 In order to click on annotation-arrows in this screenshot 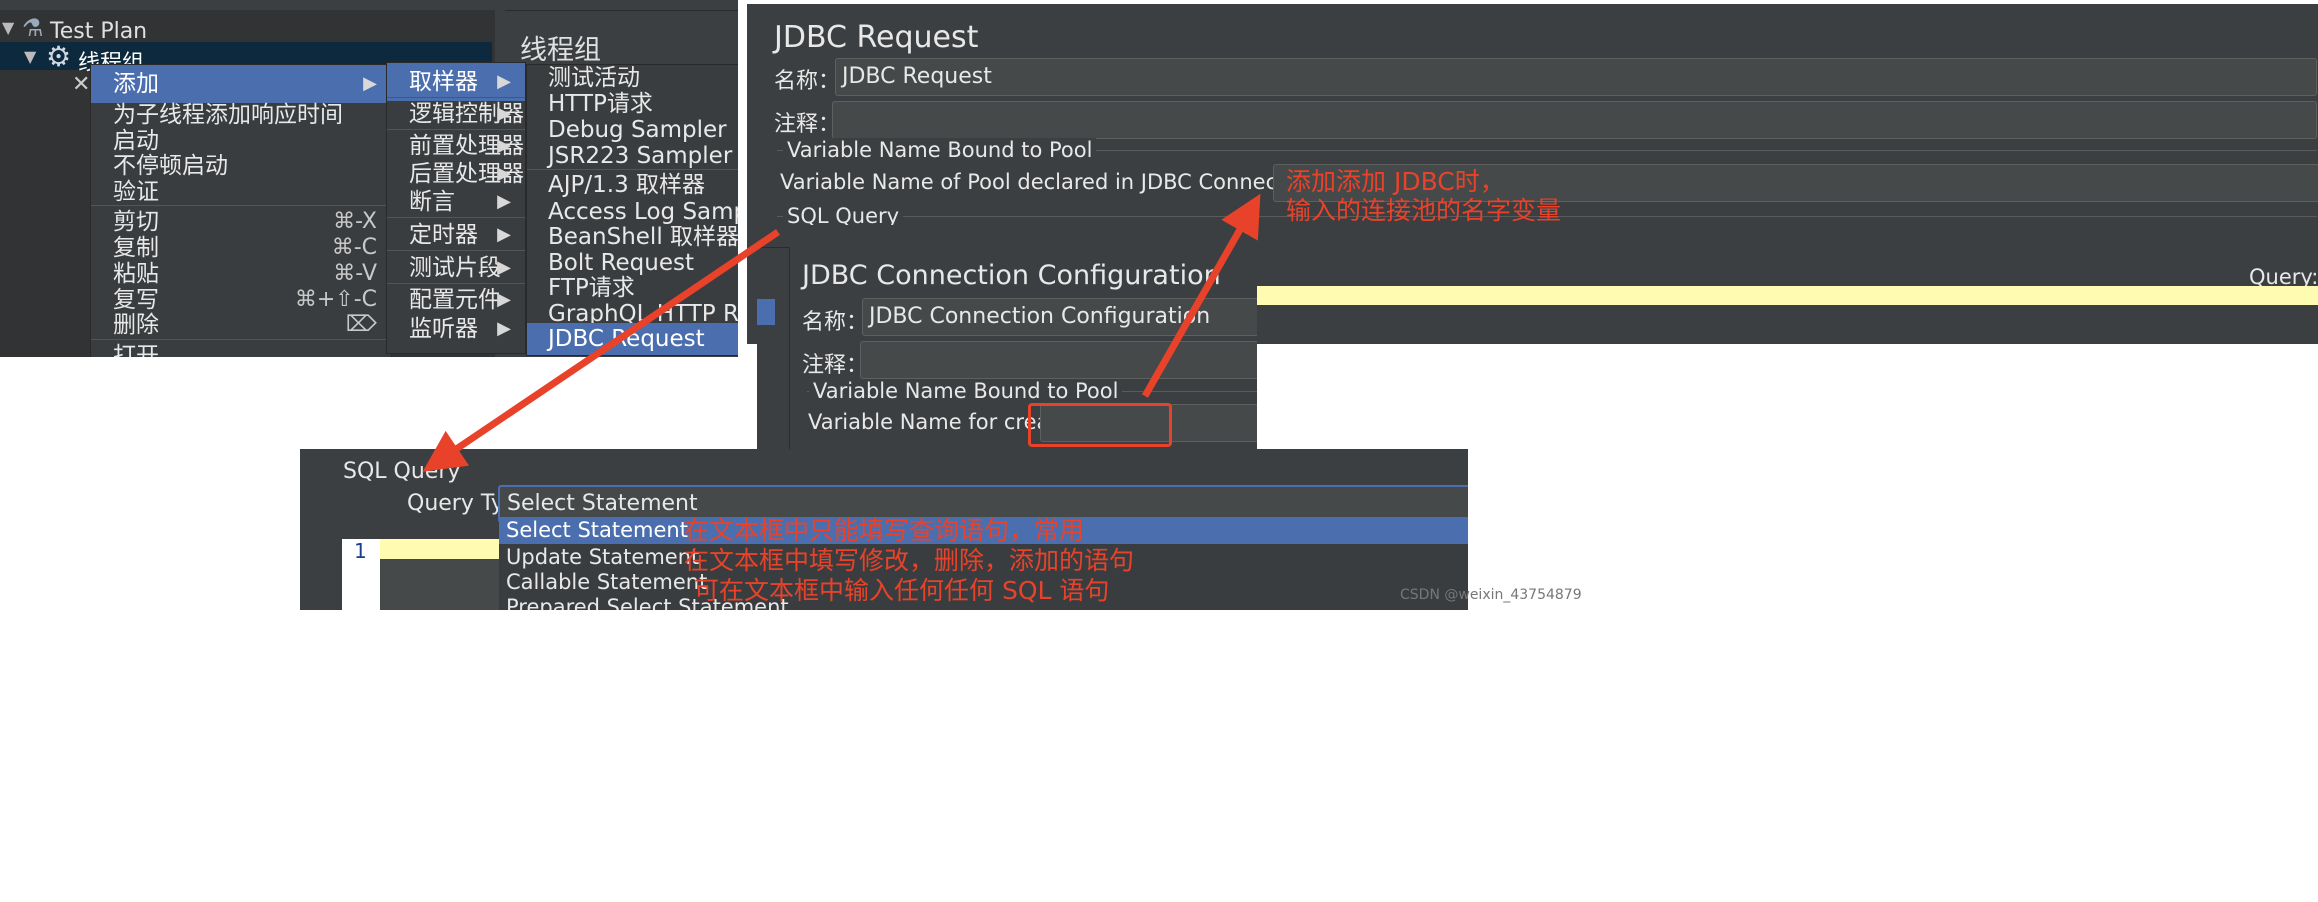, I will do `click(841, 332)`.